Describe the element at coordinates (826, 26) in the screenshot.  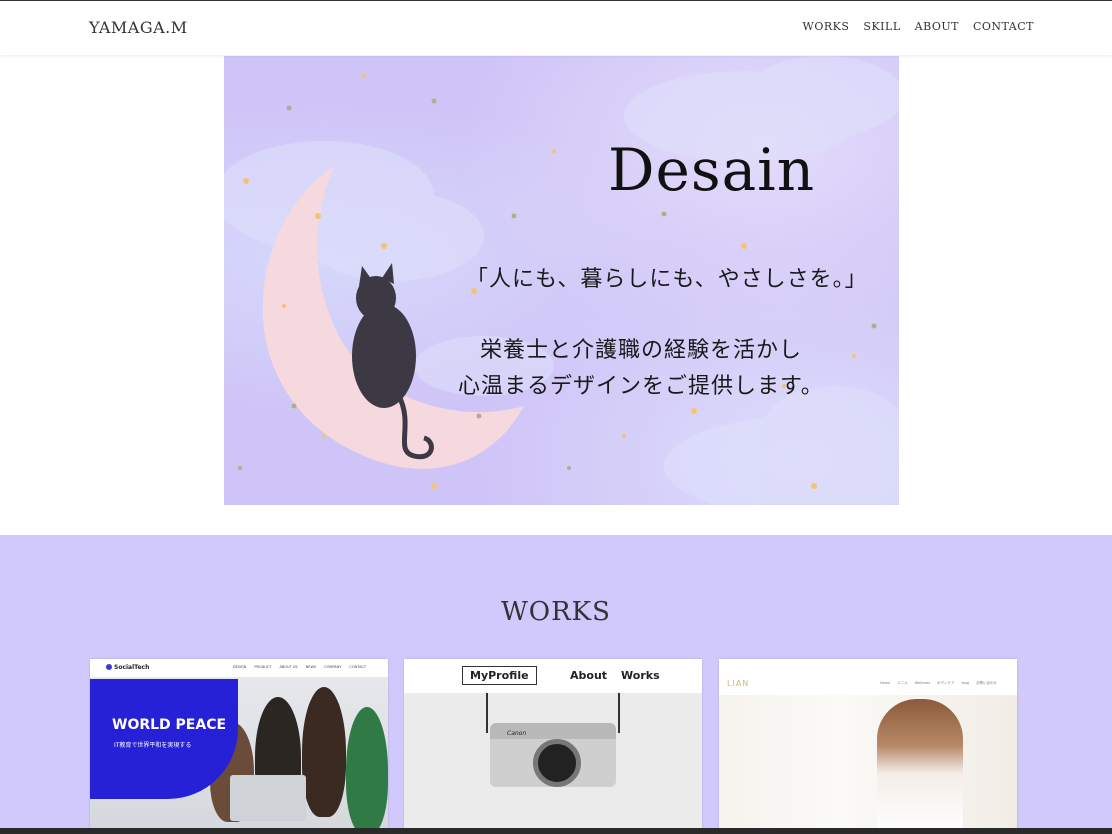
I see `nav-works: WORKS` at that location.